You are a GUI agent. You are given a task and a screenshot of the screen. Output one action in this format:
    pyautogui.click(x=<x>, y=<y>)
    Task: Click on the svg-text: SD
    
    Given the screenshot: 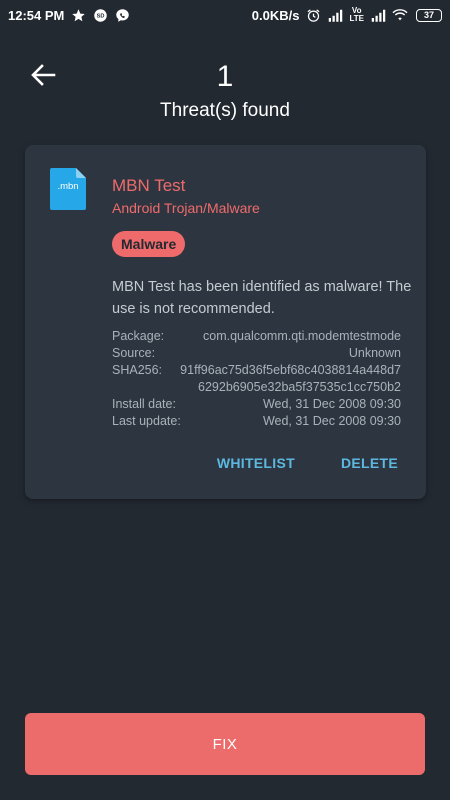 What is the action you would take?
    pyautogui.click(x=100, y=16)
    